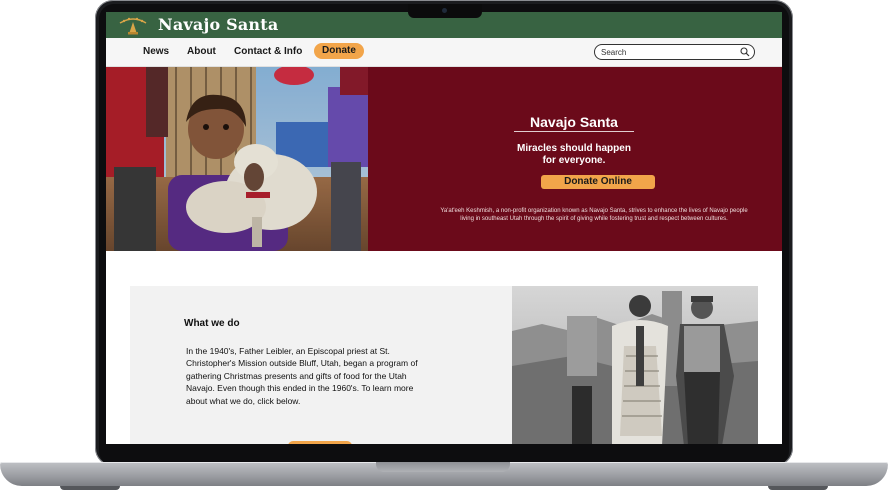  What do you see at coordinates (320, 442) in the screenshot?
I see `learn-more-button` at bounding box center [320, 442].